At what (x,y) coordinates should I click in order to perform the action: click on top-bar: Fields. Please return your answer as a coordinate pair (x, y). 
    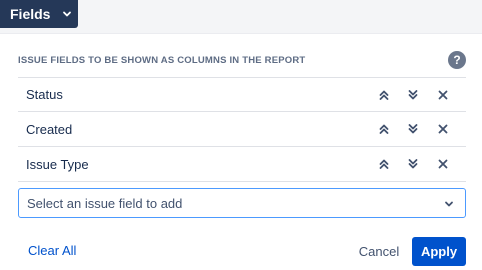
    Looking at the image, I should click on (241, 17).